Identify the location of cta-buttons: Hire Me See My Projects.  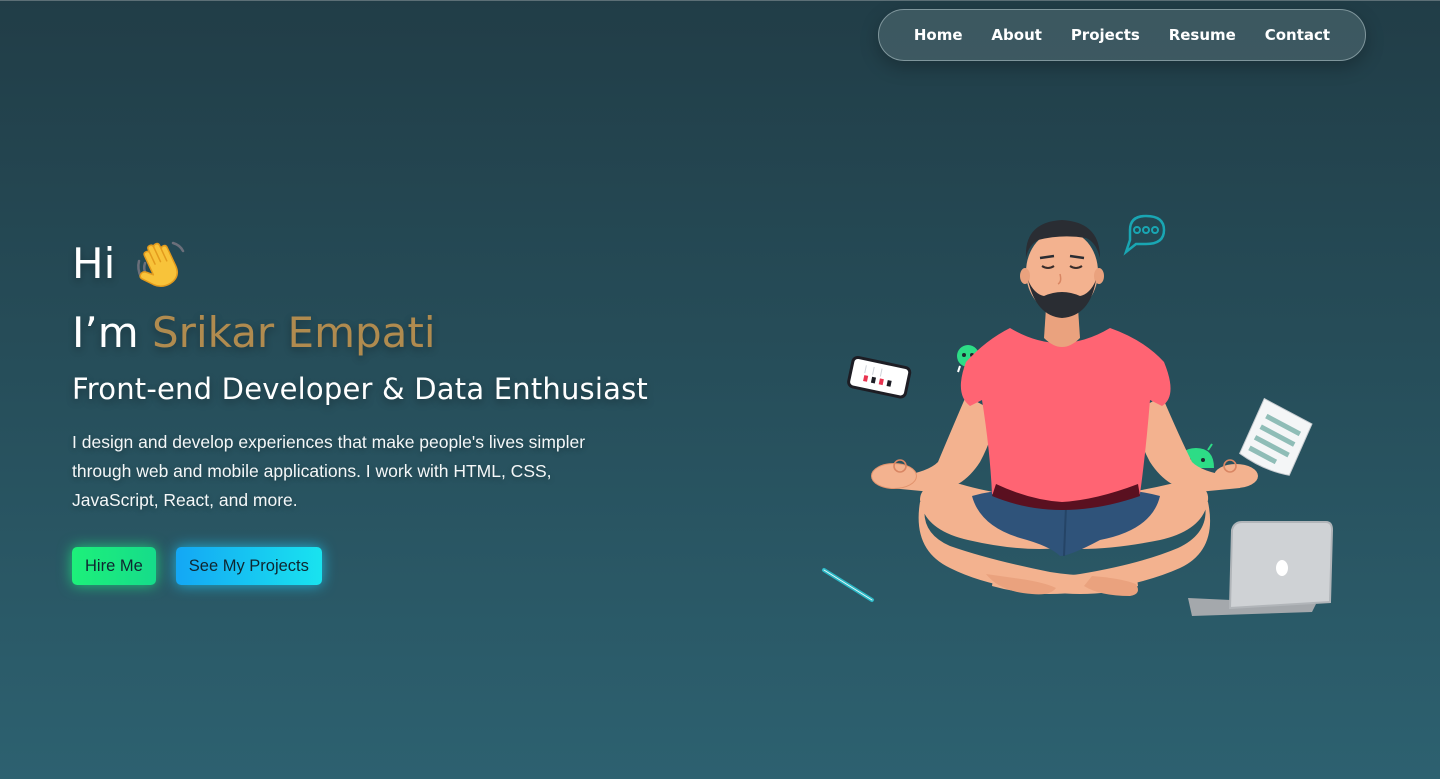
(382, 566).